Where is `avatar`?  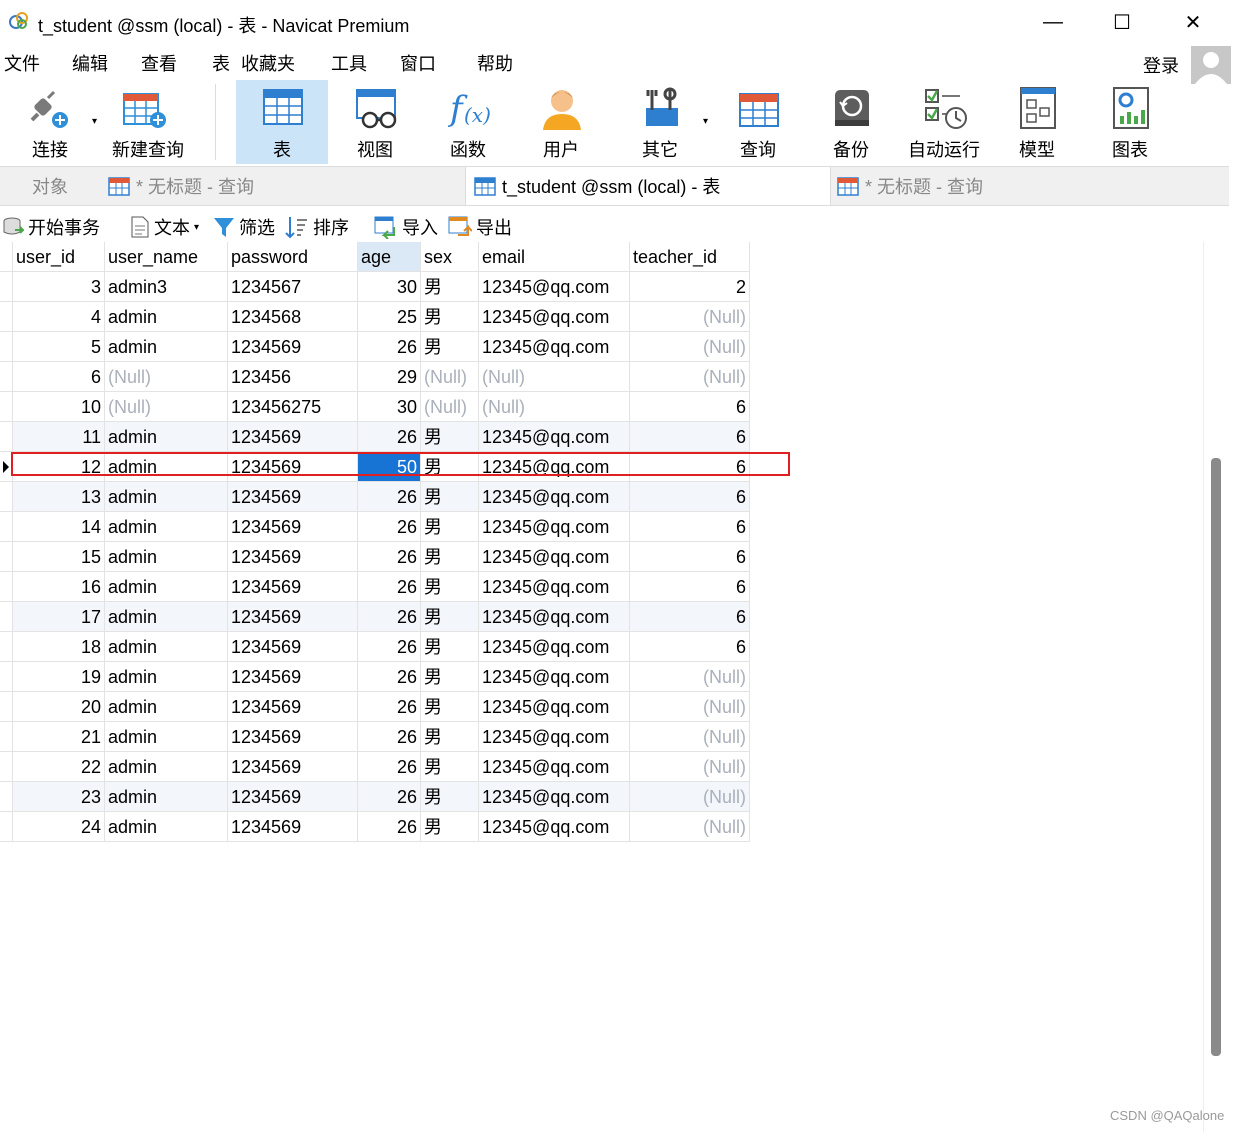
avatar is located at coordinates (1211, 65).